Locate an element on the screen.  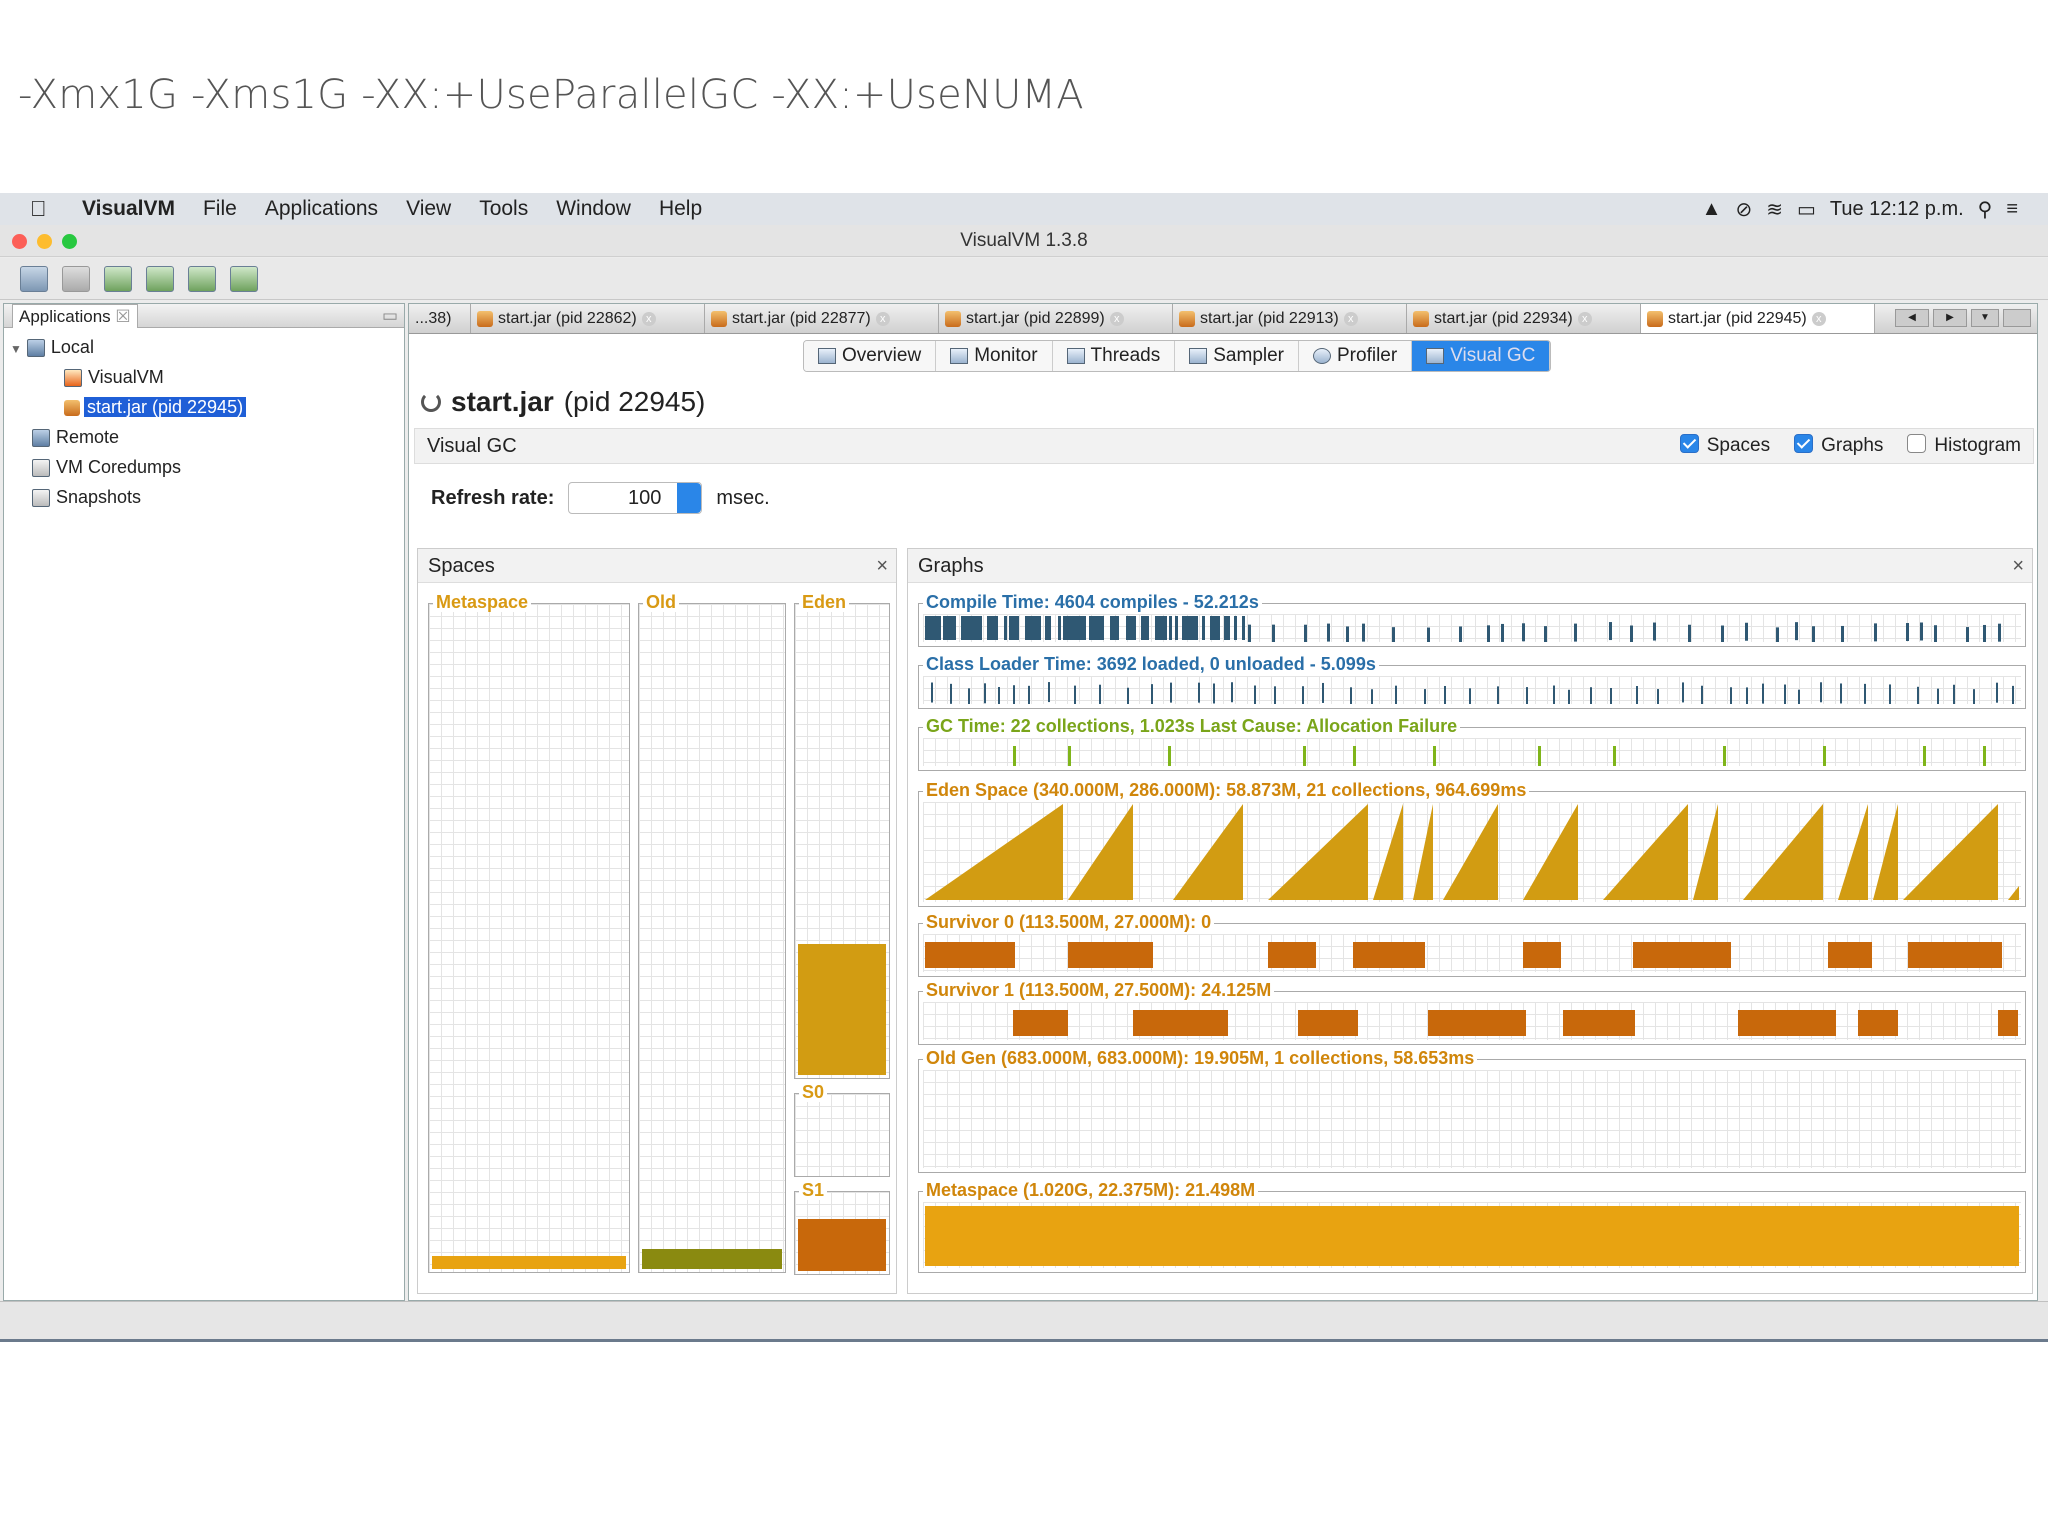
survivor0-block is located at coordinates (1850, 955).